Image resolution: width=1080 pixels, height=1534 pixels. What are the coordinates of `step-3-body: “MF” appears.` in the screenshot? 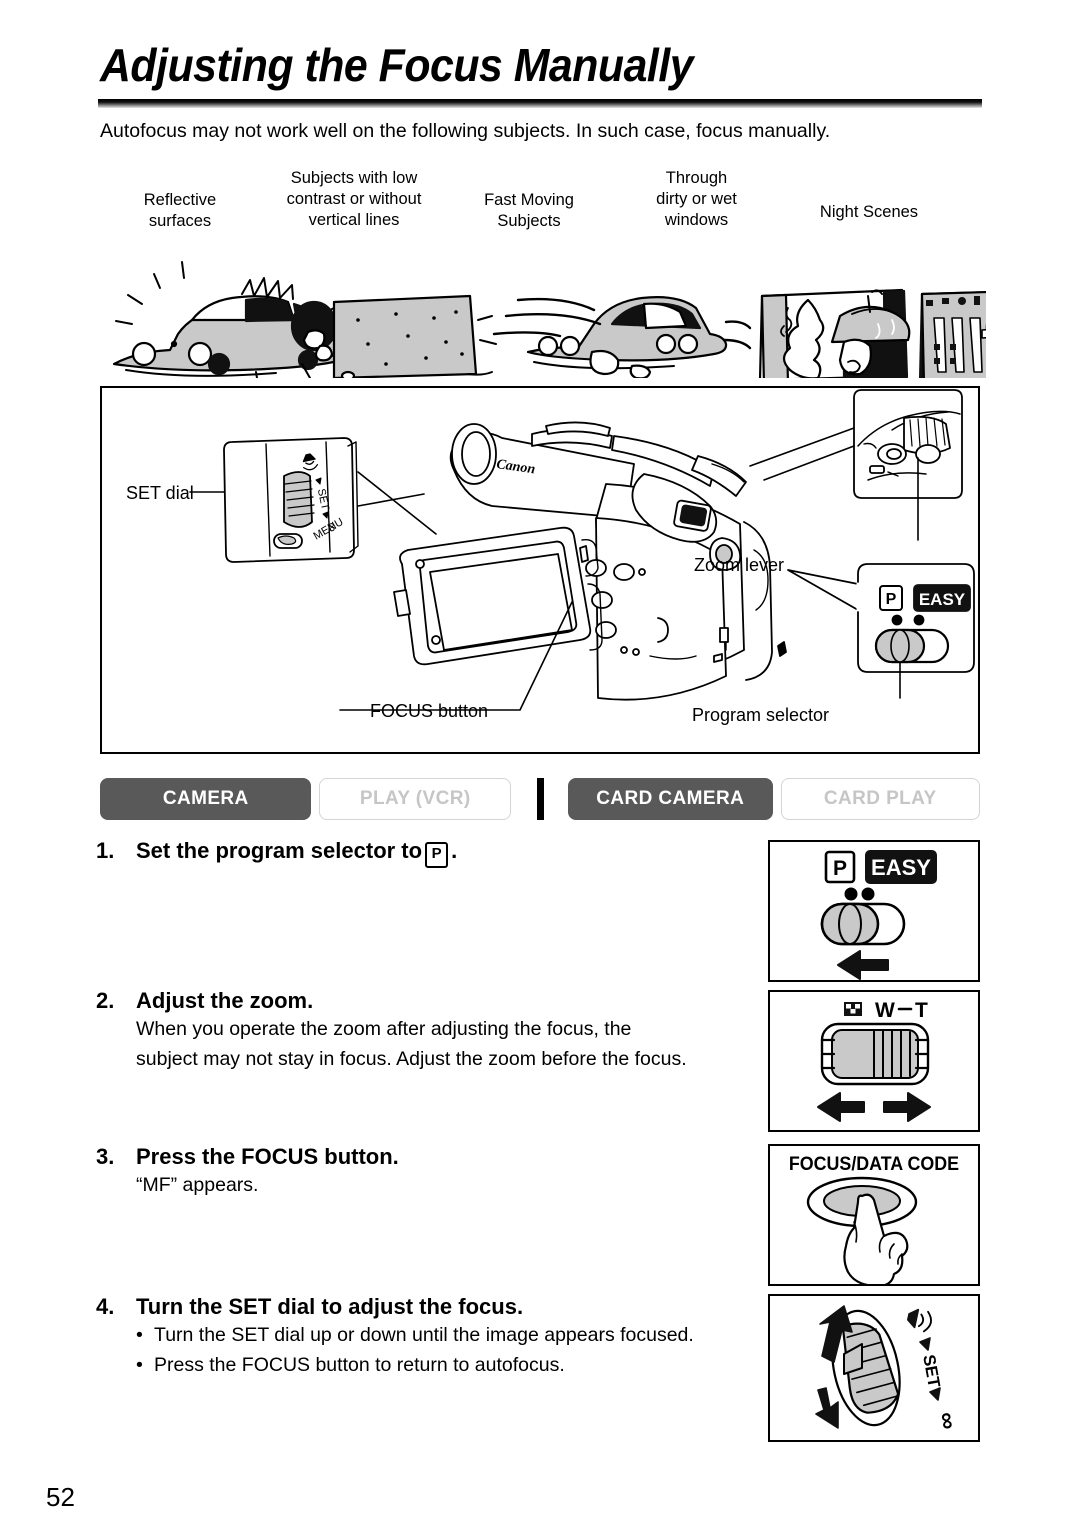 It's located at (461, 1185).